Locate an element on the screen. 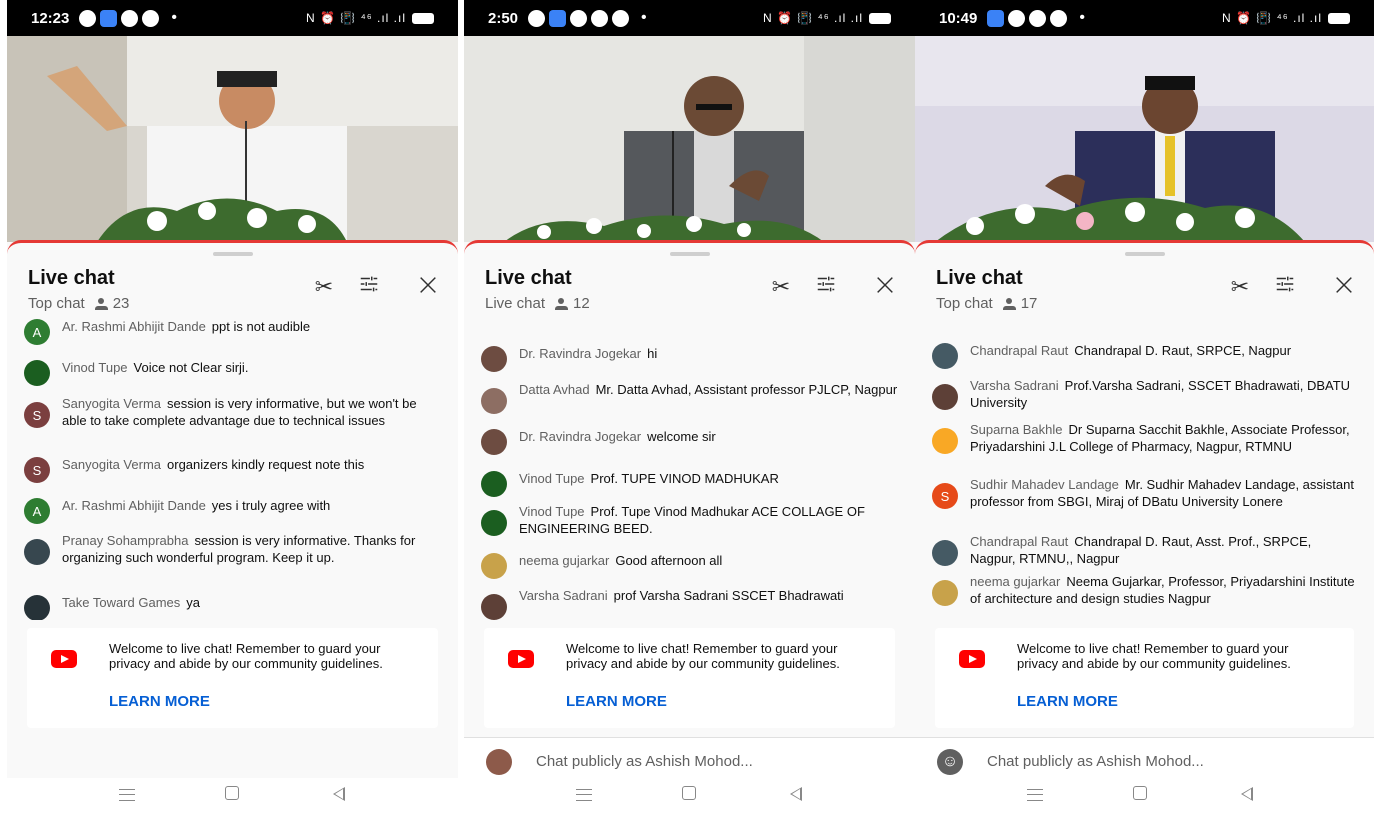 This screenshot has width=1379, height=818. status-time: 10:49 is located at coordinates (958, 18).